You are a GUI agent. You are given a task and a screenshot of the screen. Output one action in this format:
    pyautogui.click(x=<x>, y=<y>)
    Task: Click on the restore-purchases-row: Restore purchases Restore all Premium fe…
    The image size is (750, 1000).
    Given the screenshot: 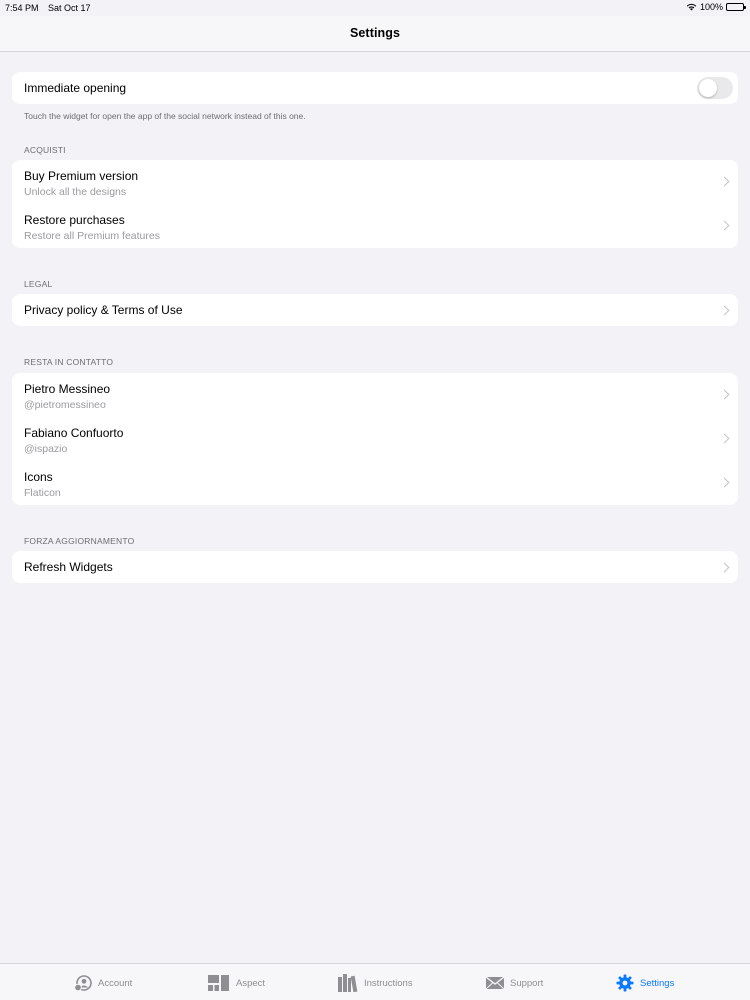 What is the action you would take?
    pyautogui.click(x=375, y=226)
    